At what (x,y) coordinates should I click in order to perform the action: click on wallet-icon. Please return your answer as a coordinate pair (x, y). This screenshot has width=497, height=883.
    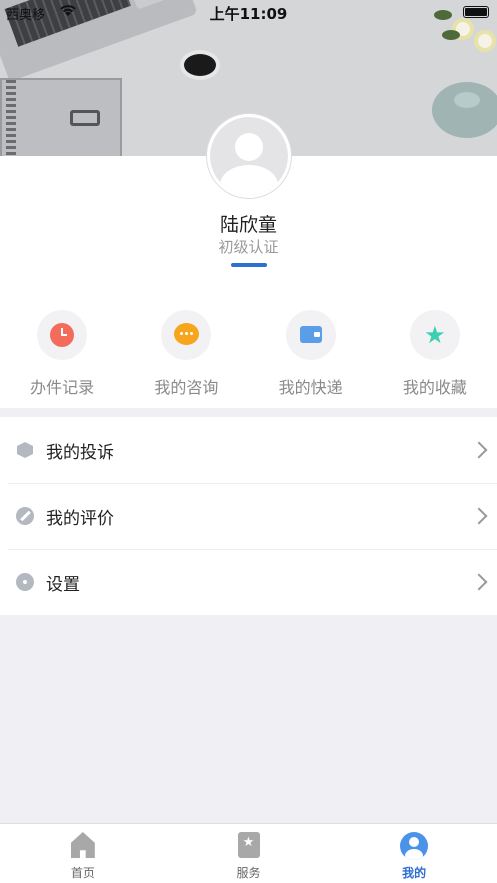
    Looking at the image, I should click on (310, 334).